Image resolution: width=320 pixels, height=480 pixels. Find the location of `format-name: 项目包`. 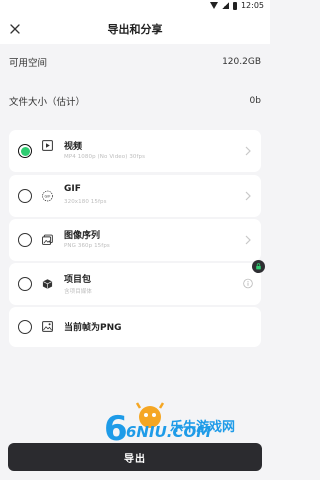

format-name: 项目包 is located at coordinates (78, 280).